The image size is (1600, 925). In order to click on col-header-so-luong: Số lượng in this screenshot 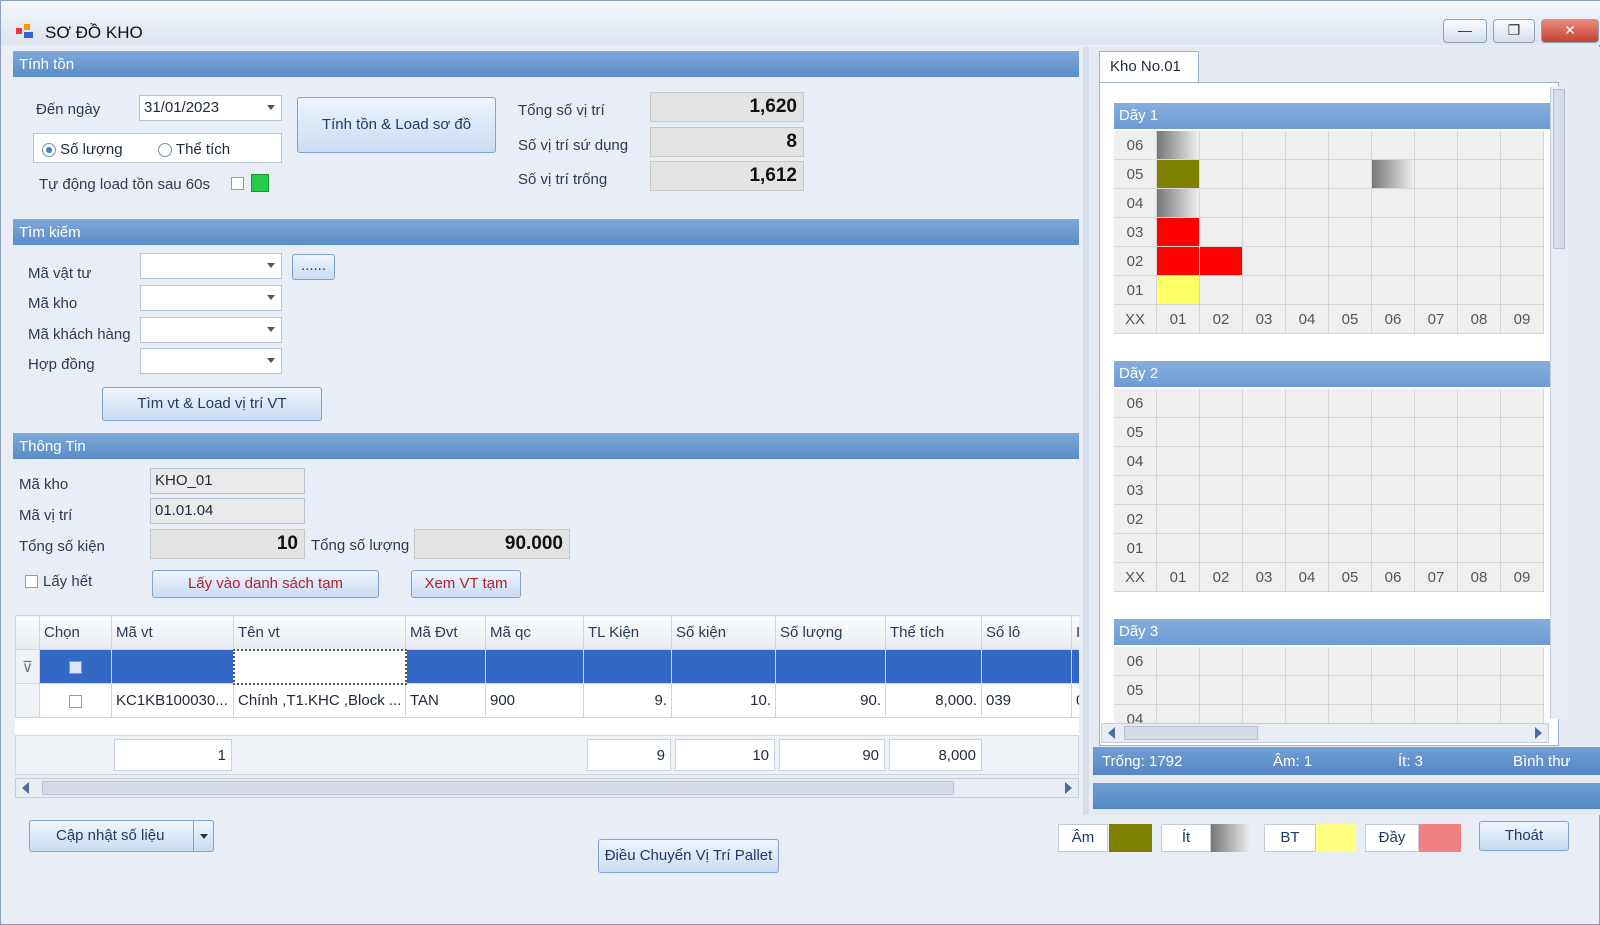, I will do `click(830, 632)`.